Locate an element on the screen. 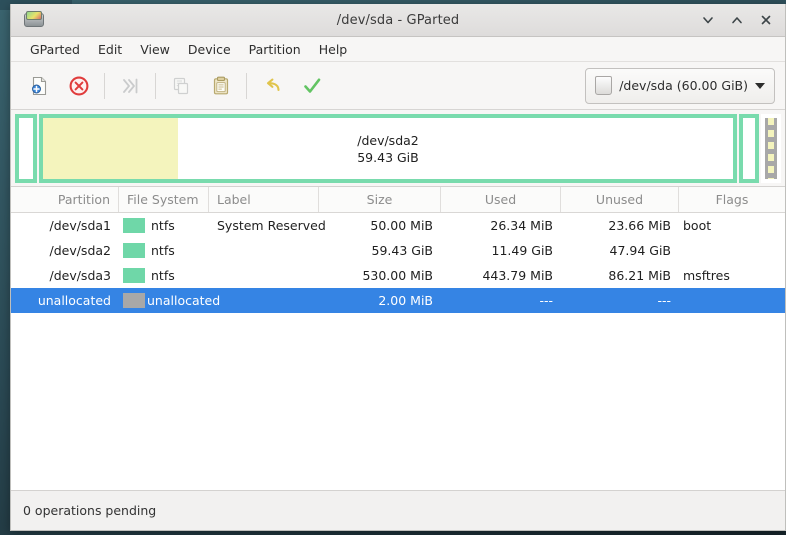 Image resolution: width=786 pixels, height=535 pixels. column-header-filesystem: File System is located at coordinates (164, 199).